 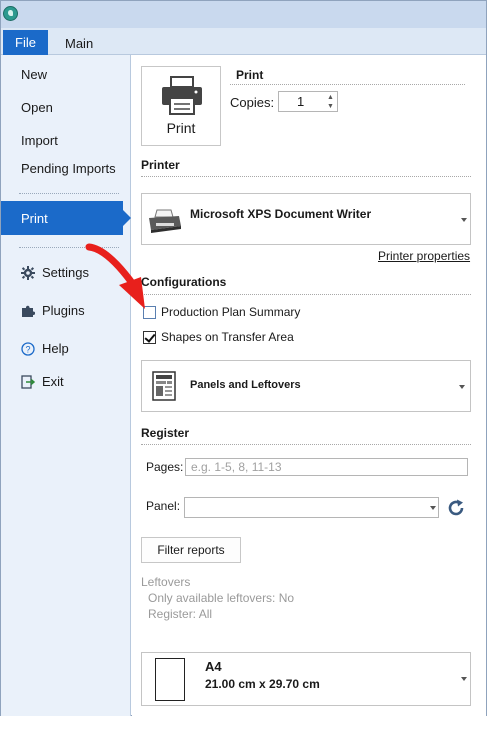 What do you see at coordinates (326, 467) in the screenshot?
I see `pages-input` at bounding box center [326, 467].